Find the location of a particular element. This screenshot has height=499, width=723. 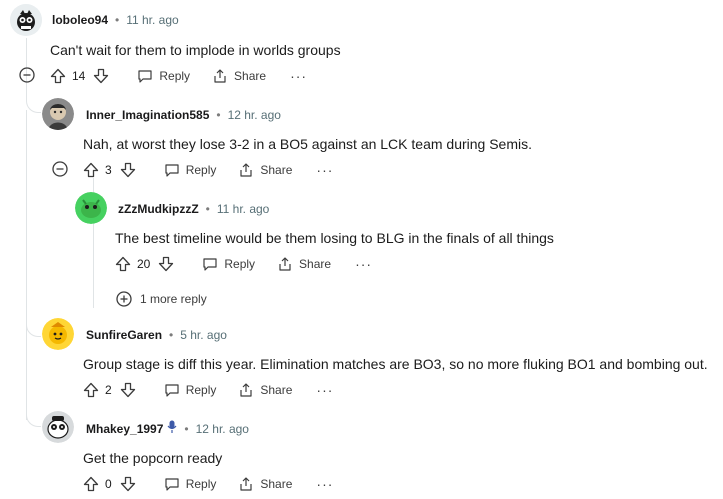

username: SunfireGaren is located at coordinates (124, 335).